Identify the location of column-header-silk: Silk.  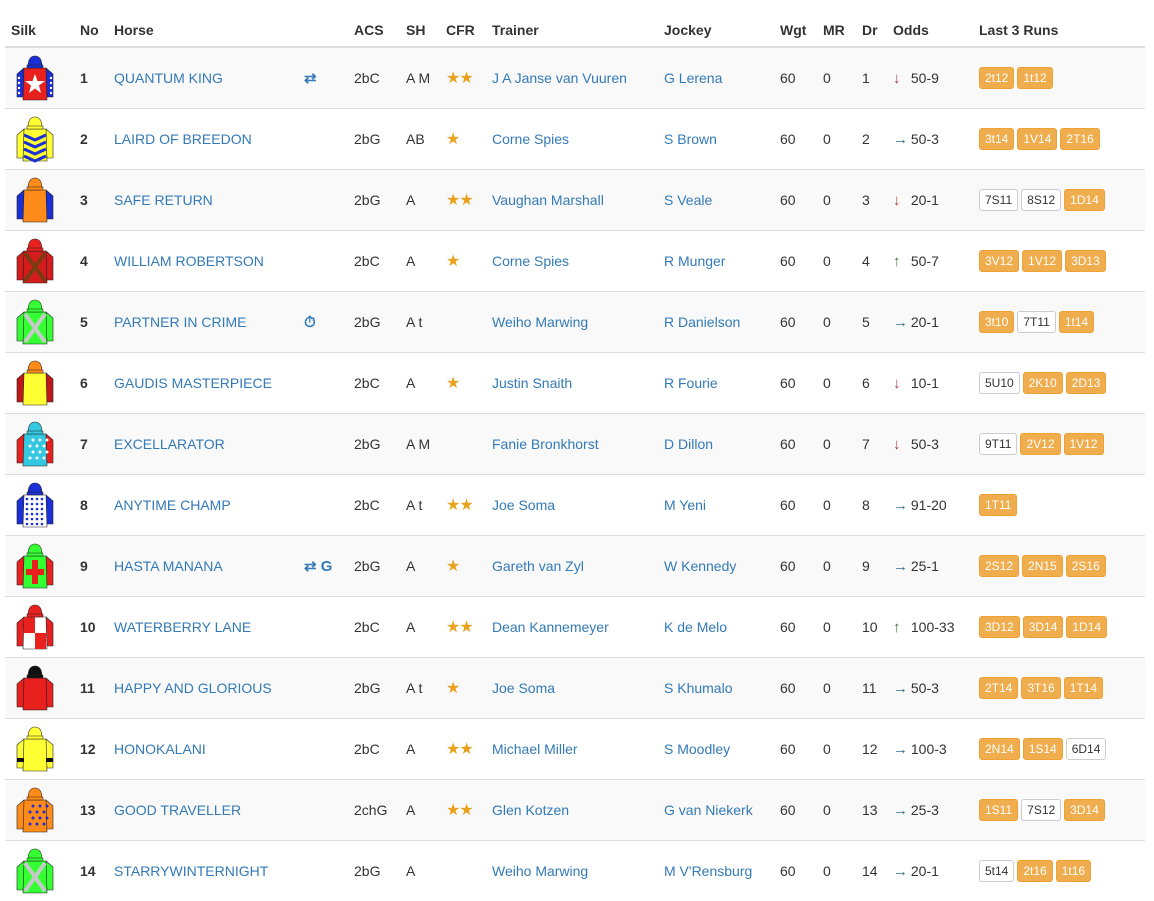
(39, 30).